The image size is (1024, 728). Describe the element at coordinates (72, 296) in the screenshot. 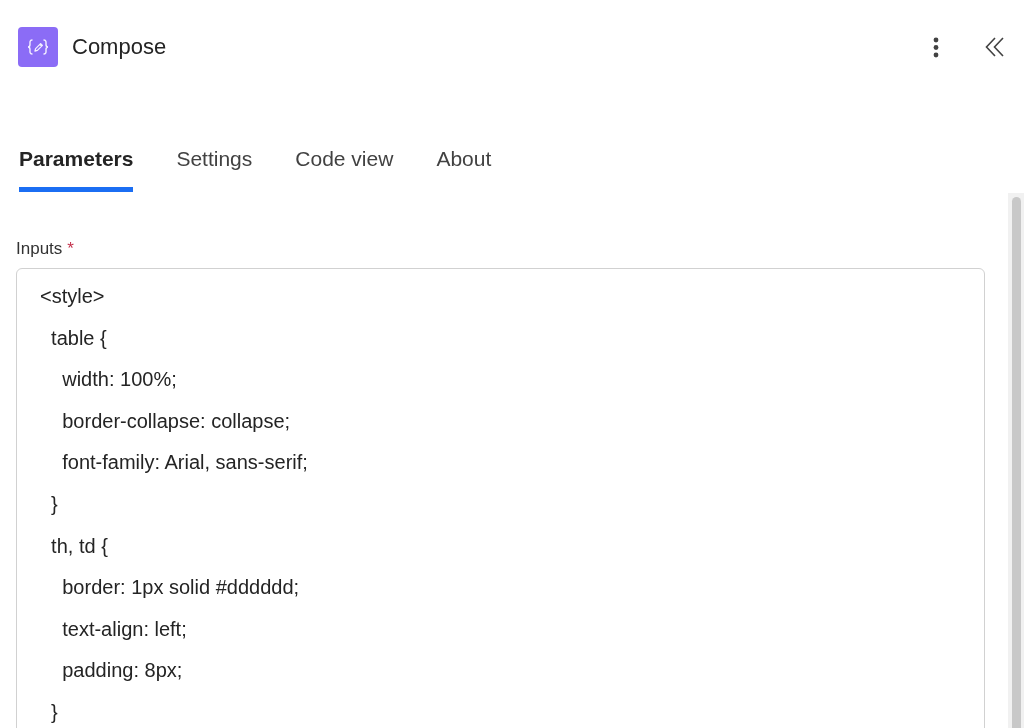

I see `code-line: <style>` at that location.